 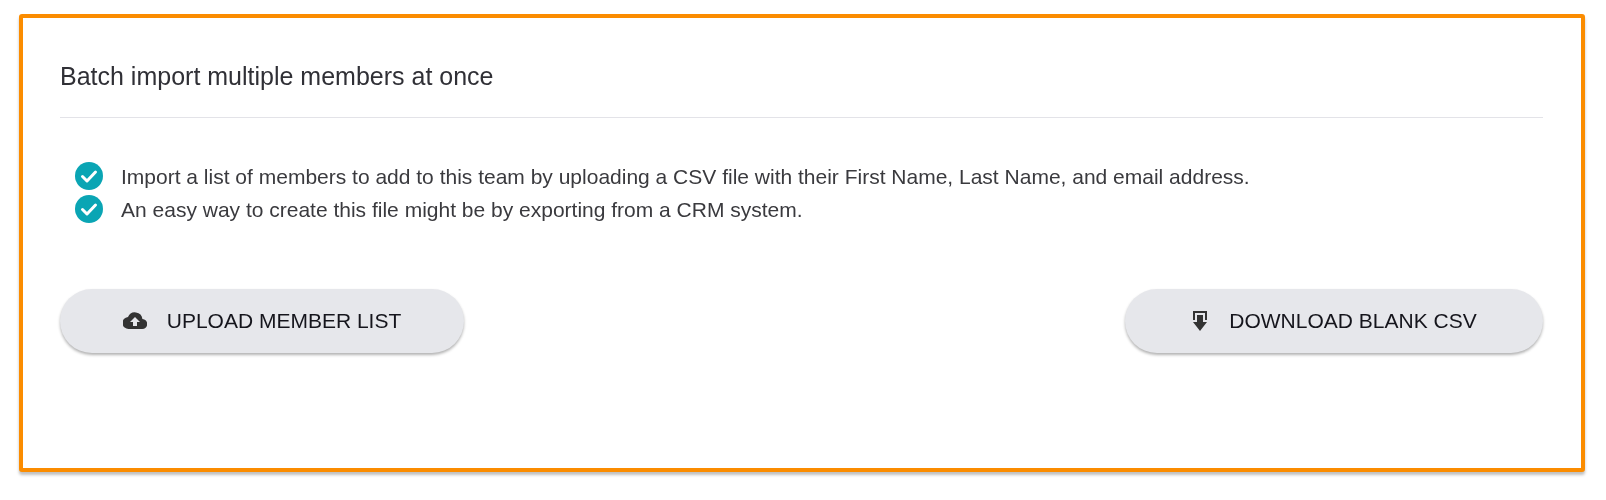 What do you see at coordinates (1200, 321) in the screenshot?
I see `download-arrow-icon` at bounding box center [1200, 321].